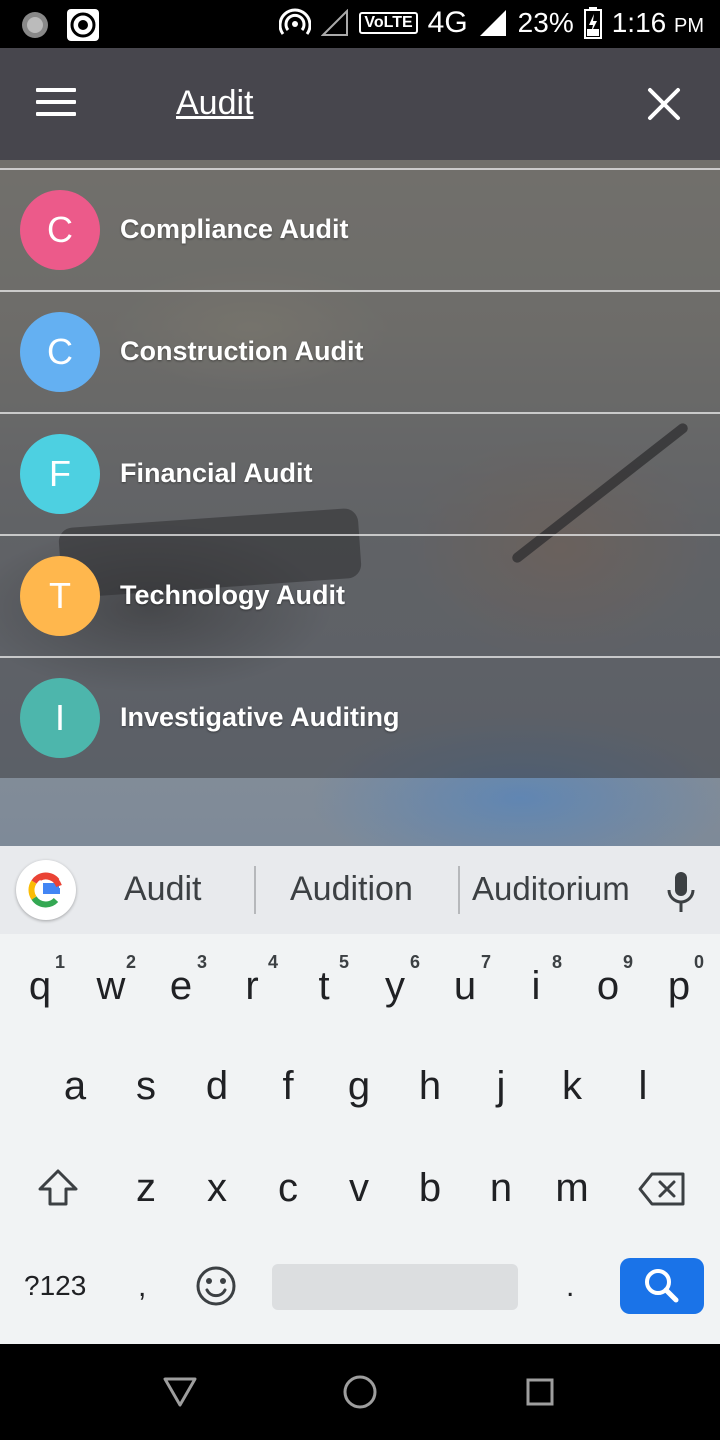 This screenshot has width=720, height=1440. I want to click on key-j: j, so click(501, 1086).